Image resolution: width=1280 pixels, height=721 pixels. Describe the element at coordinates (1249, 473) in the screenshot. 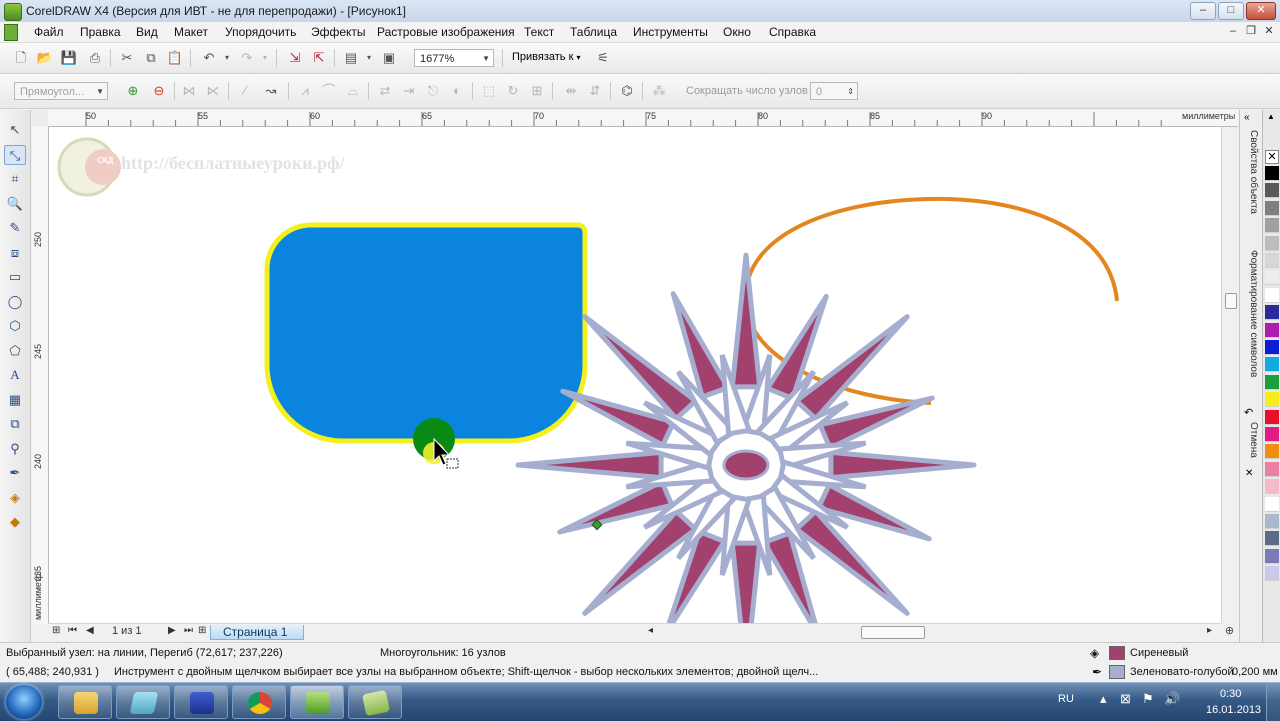

I see `docker-close-icon: ✕` at that location.